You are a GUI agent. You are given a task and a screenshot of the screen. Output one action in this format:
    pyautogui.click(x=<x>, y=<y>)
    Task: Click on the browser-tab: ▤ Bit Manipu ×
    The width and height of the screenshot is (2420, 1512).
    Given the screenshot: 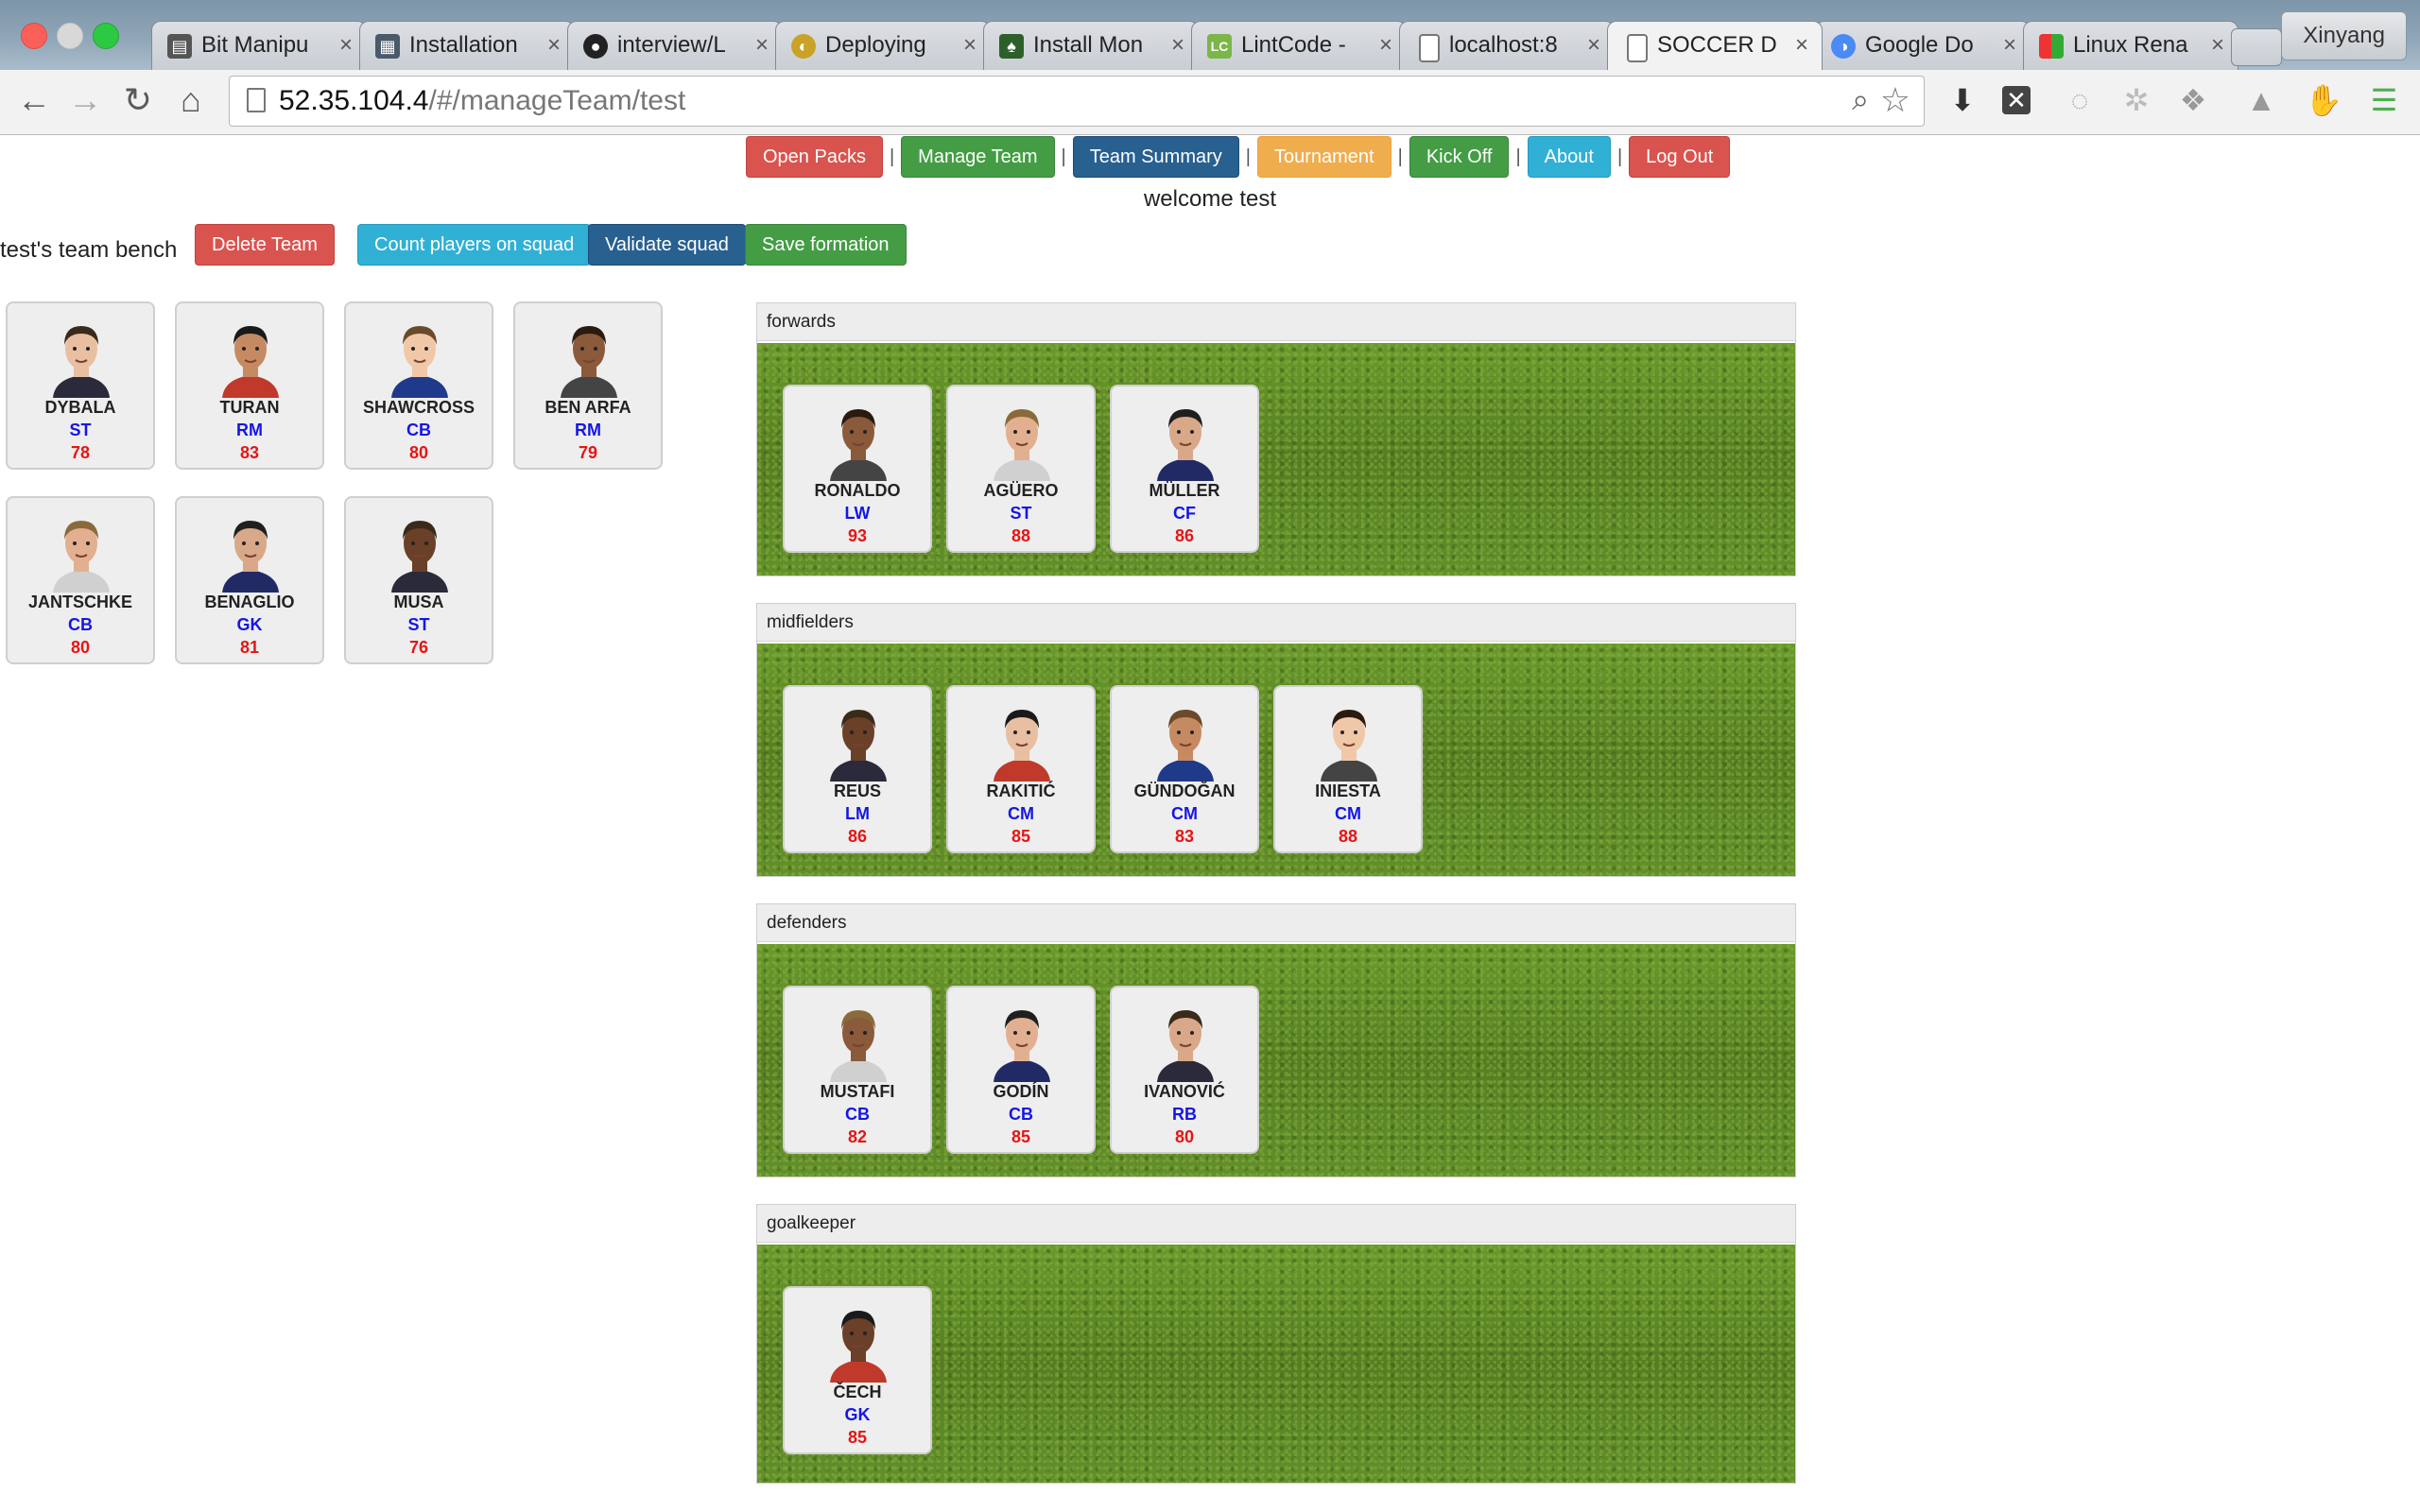 What is the action you would take?
    pyautogui.click(x=259, y=45)
    